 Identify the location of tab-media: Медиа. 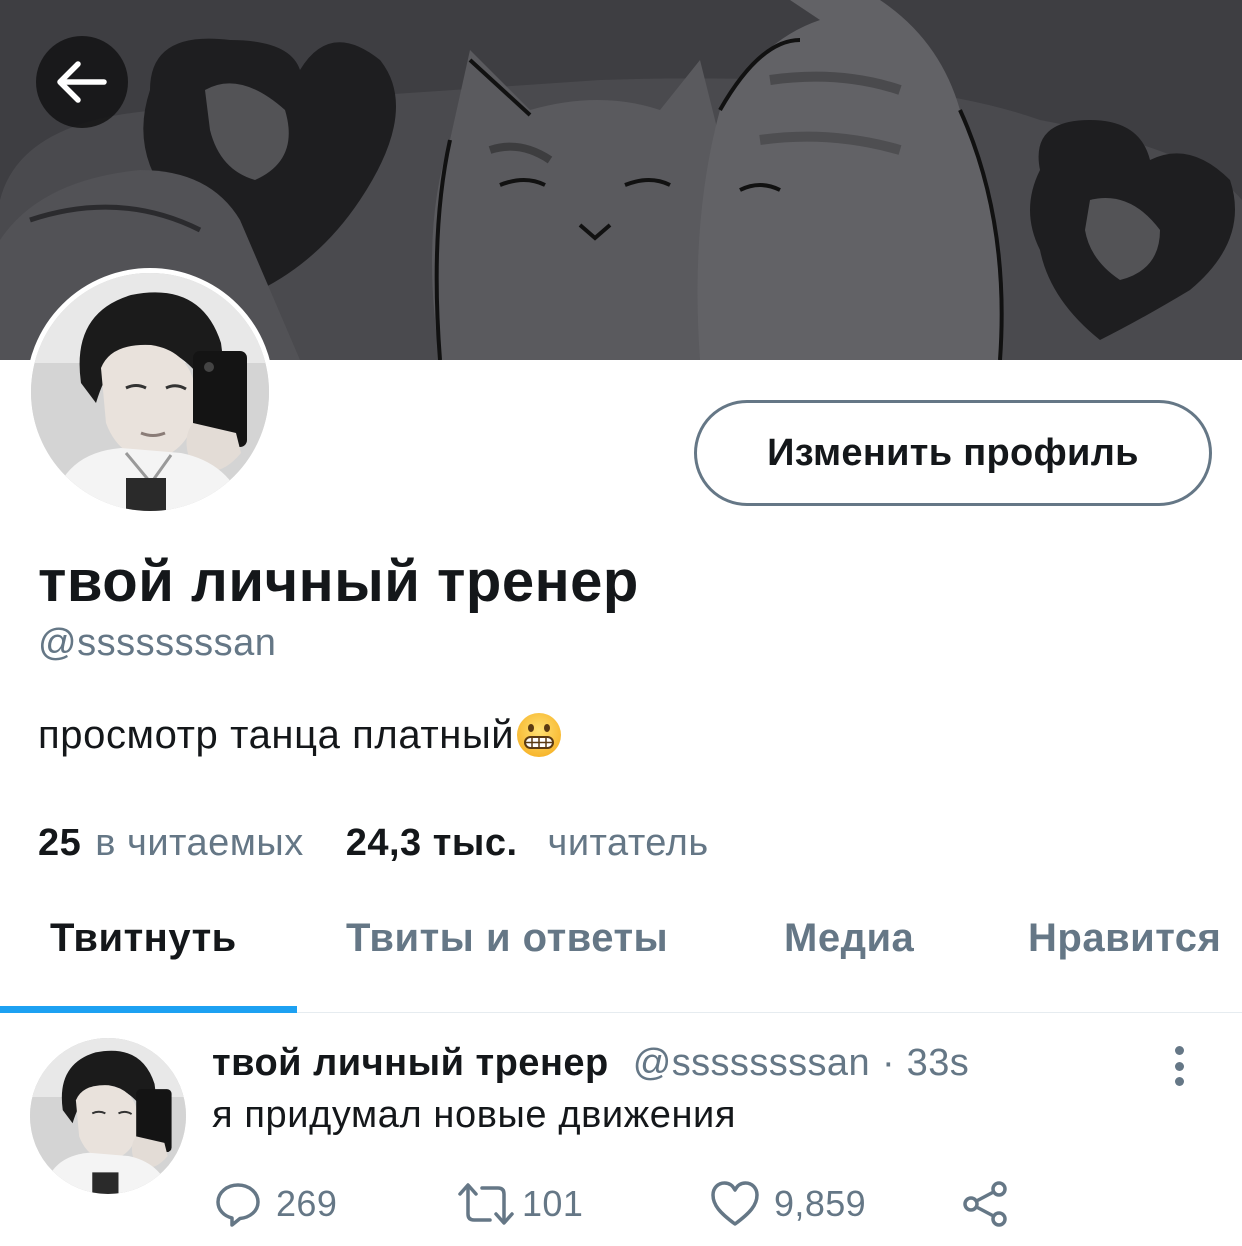
(849, 938).